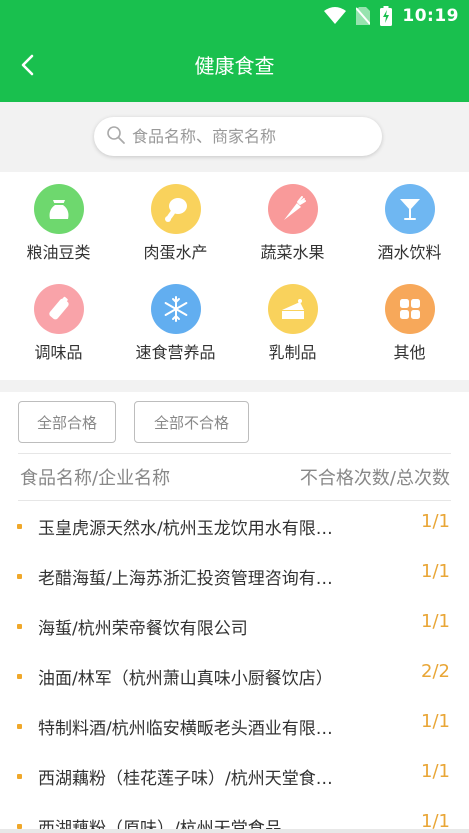  I want to click on table-row: 特制料酒/杭州临安横畈老头酒业有限公司 1/1, so click(234, 726).